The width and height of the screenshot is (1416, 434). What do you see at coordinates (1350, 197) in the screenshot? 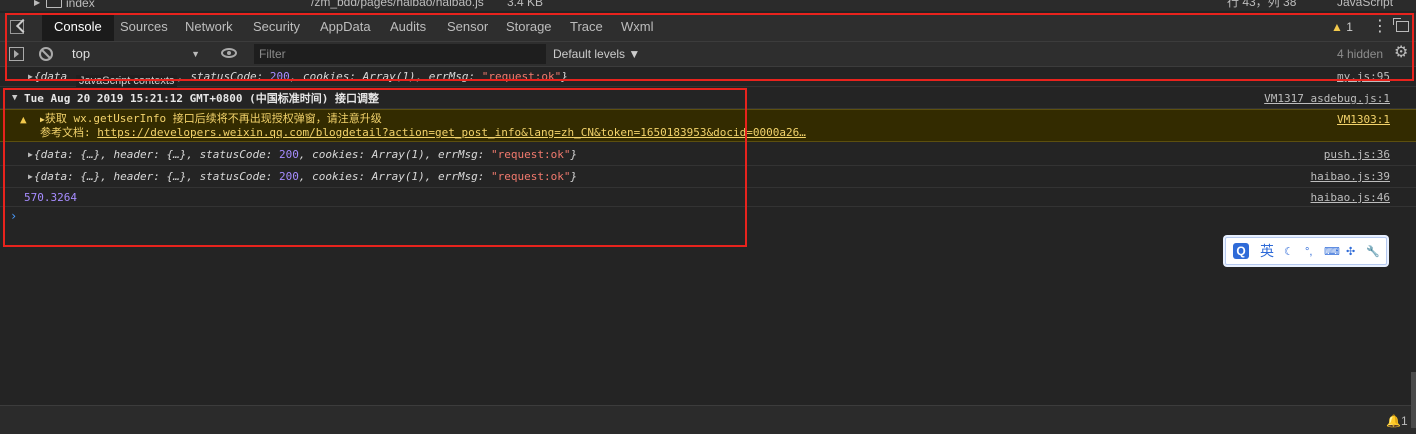
I see `source-link: haibao.js:46` at bounding box center [1350, 197].